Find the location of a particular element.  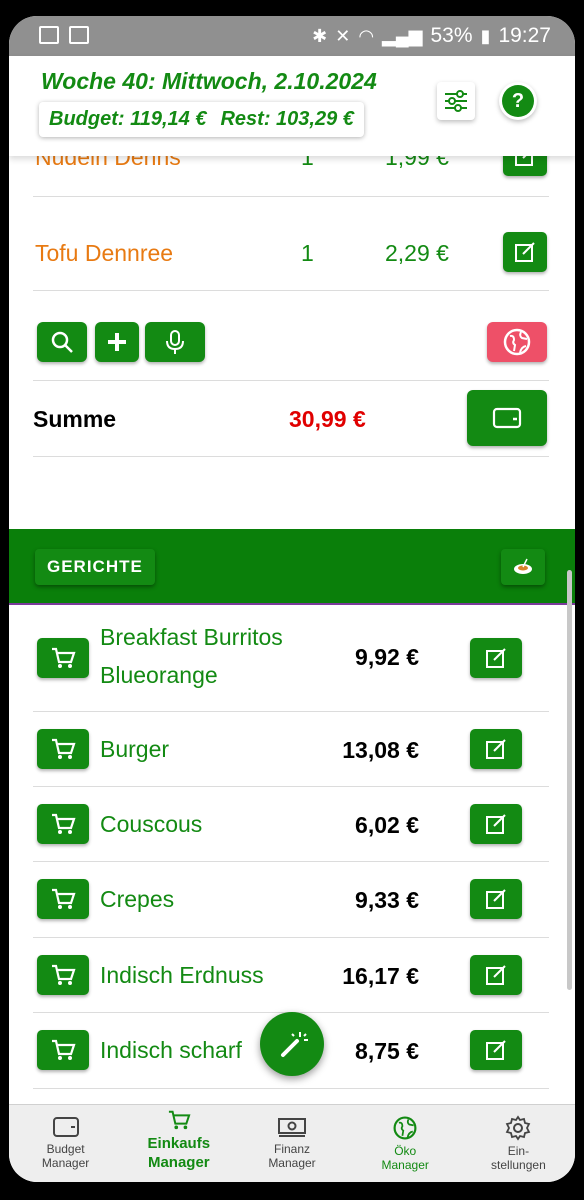

product-price: 1,99 € is located at coordinates (417, 163).